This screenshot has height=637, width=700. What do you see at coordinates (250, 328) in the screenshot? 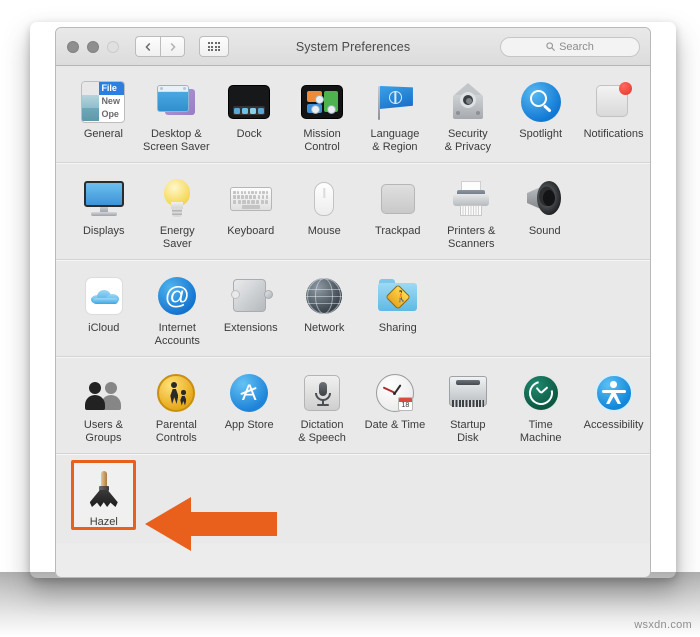
I see `pref-item-label: Extensions` at bounding box center [250, 328].